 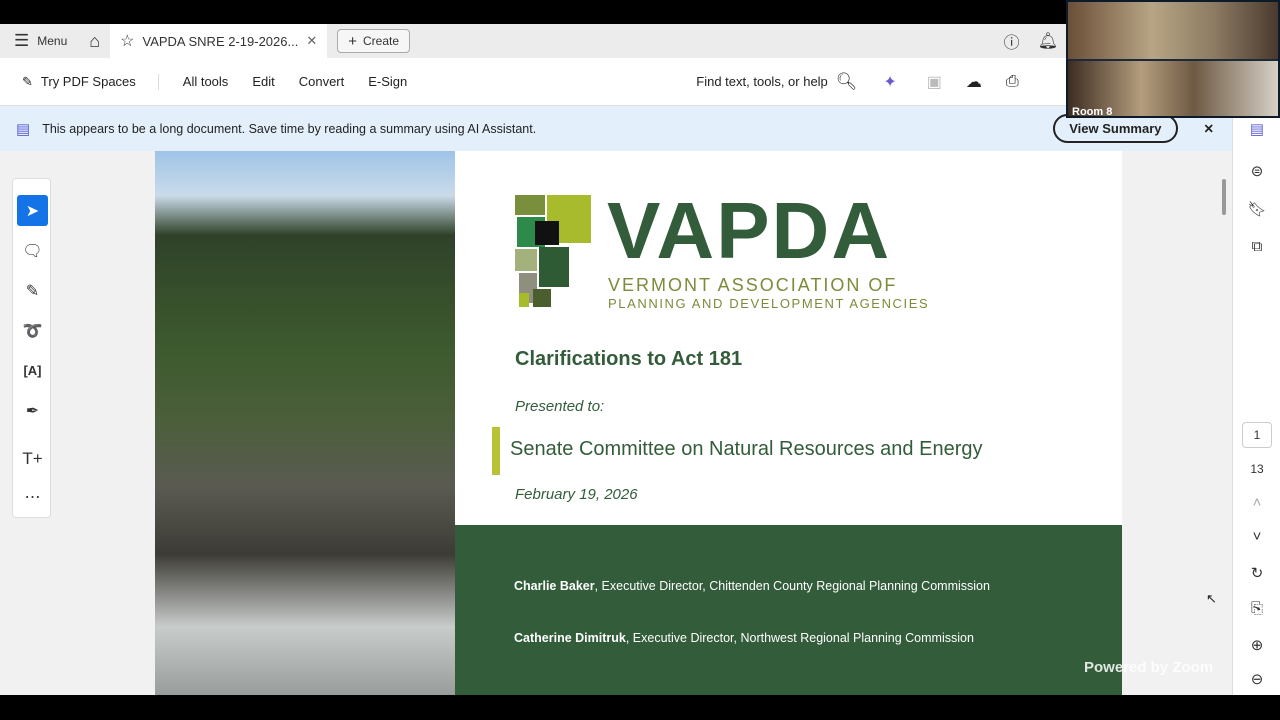 What do you see at coordinates (1256, 573) in the screenshot?
I see `rotate-icon: ↻` at bounding box center [1256, 573].